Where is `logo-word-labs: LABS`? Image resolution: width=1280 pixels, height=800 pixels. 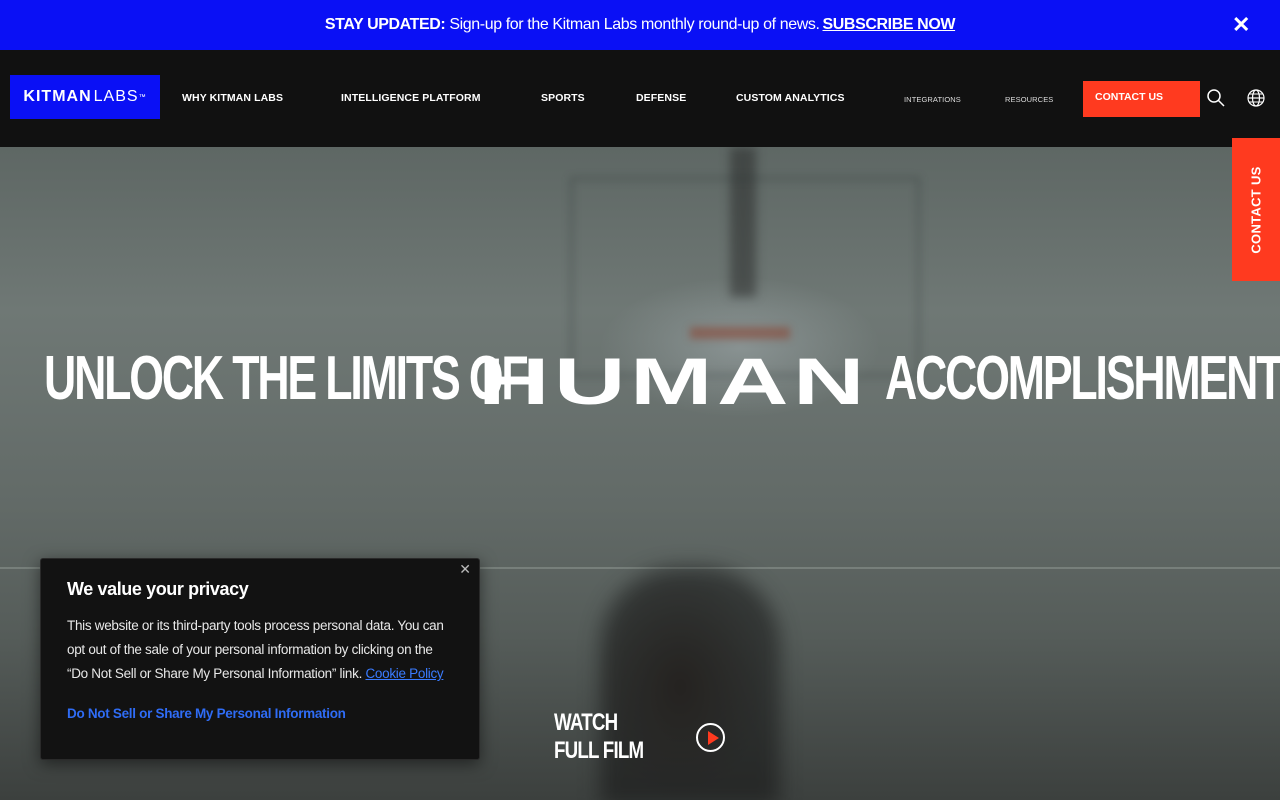 logo-word-labs: LABS is located at coordinates (116, 96).